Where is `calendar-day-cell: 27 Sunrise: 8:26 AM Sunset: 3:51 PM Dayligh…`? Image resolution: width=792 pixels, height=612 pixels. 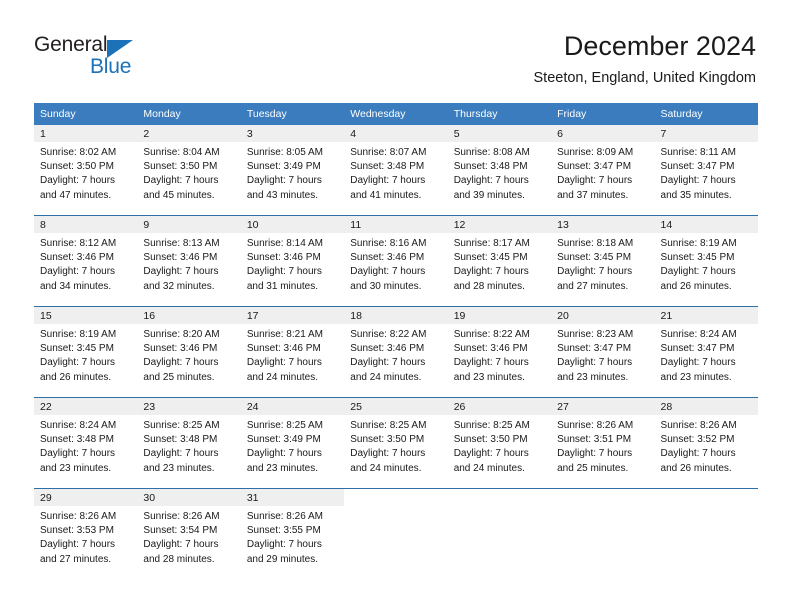 calendar-day-cell: 27 Sunrise: 8:26 AM Sunset: 3:51 PM Dayligh… is located at coordinates (603, 443).